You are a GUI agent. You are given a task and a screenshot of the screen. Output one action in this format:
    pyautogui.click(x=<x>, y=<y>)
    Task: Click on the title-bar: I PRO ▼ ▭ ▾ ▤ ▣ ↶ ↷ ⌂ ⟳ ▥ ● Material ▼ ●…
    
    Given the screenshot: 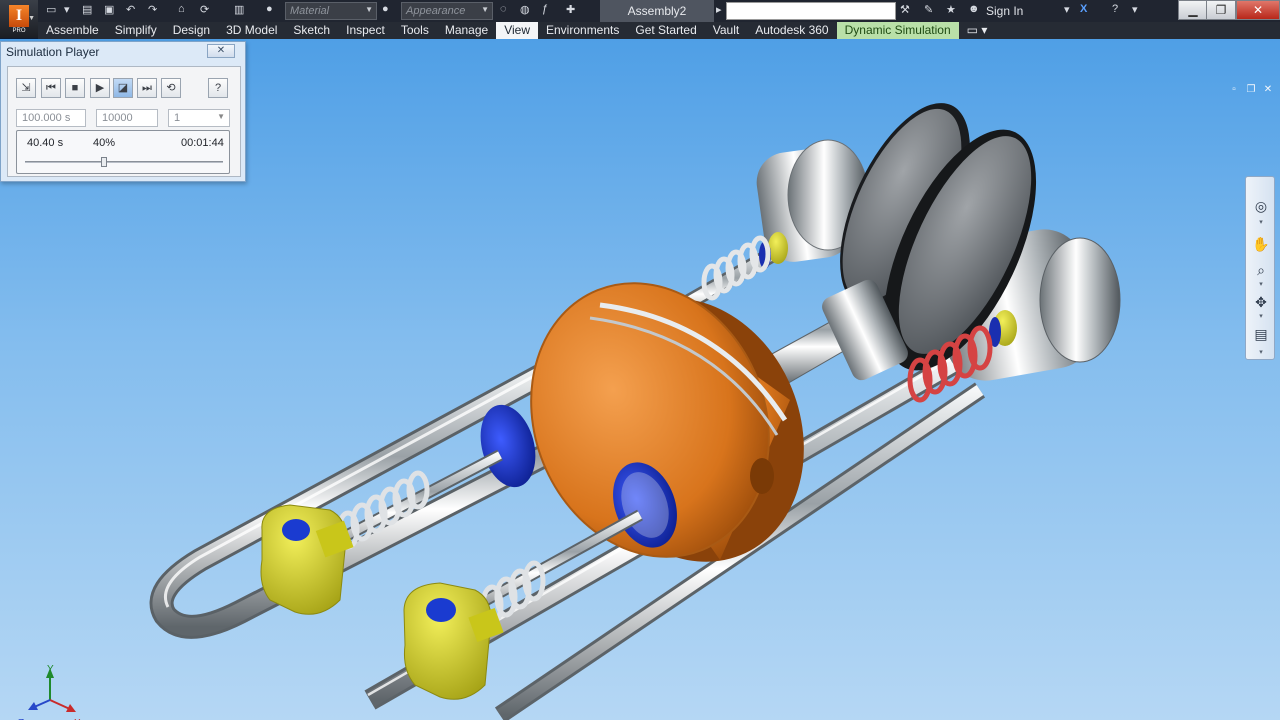 What is the action you would take?
    pyautogui.click(x=640, y=19)
    